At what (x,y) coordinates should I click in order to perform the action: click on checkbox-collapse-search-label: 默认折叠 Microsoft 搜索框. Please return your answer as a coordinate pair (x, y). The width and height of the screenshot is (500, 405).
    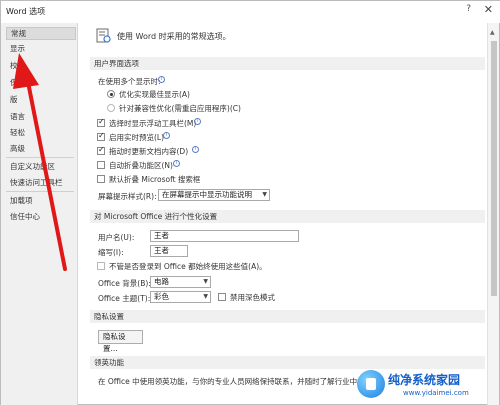
    Looking at the image, I should click on (155, 179).